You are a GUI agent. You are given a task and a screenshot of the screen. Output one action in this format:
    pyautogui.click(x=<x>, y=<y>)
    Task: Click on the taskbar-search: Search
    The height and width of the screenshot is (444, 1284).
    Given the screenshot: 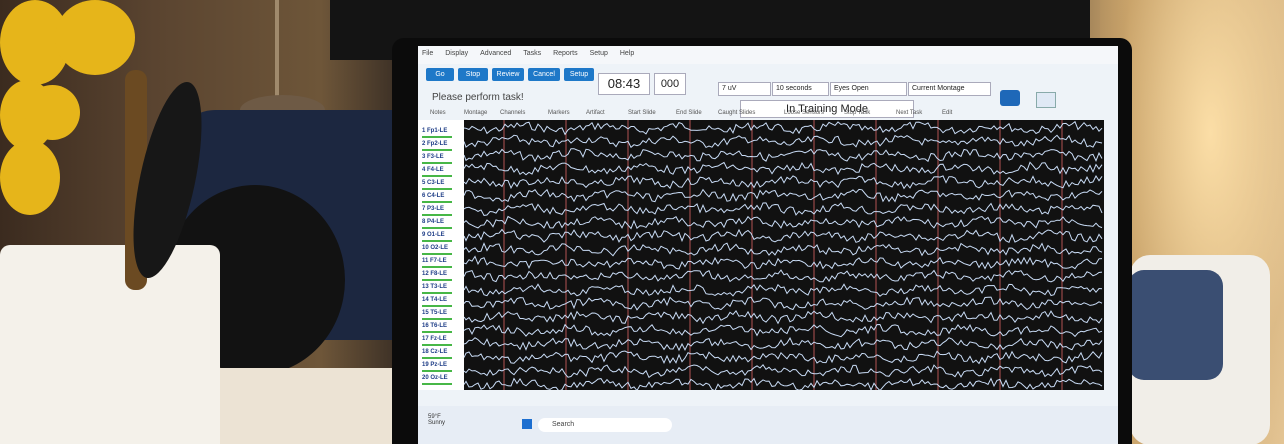 What is the action you would take?
    pyautogui.click(x=605, y=425)
    